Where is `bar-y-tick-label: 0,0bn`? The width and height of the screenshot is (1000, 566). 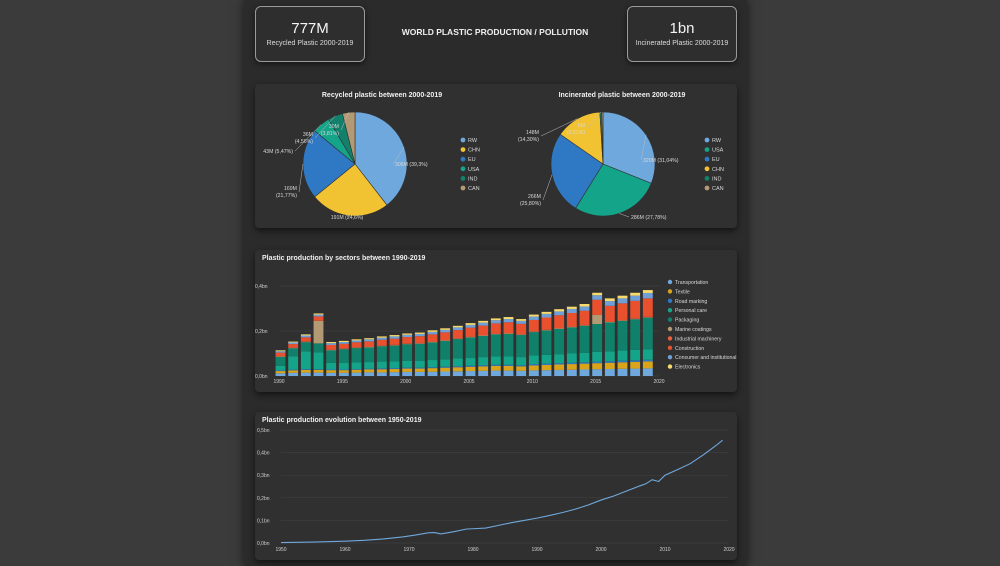 bar-y-tick-label: 0,0bn is located at coordinates (261, 377).